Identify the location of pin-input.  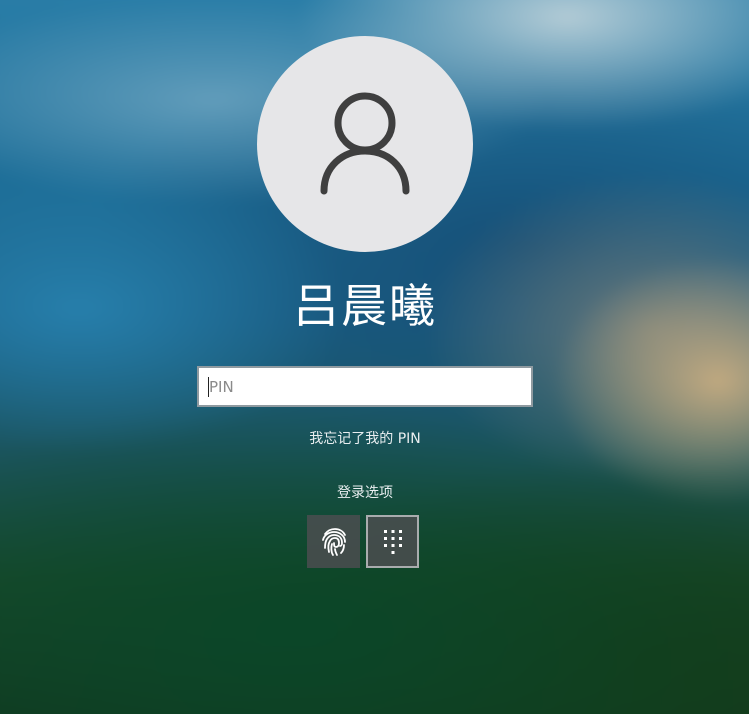
(365, 386).